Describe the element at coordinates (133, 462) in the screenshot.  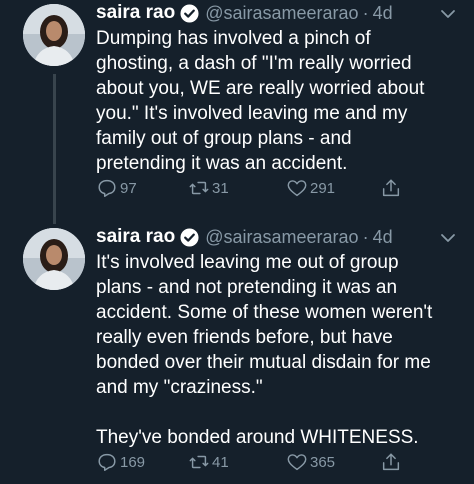
I see `reply-count: 169` at that location.